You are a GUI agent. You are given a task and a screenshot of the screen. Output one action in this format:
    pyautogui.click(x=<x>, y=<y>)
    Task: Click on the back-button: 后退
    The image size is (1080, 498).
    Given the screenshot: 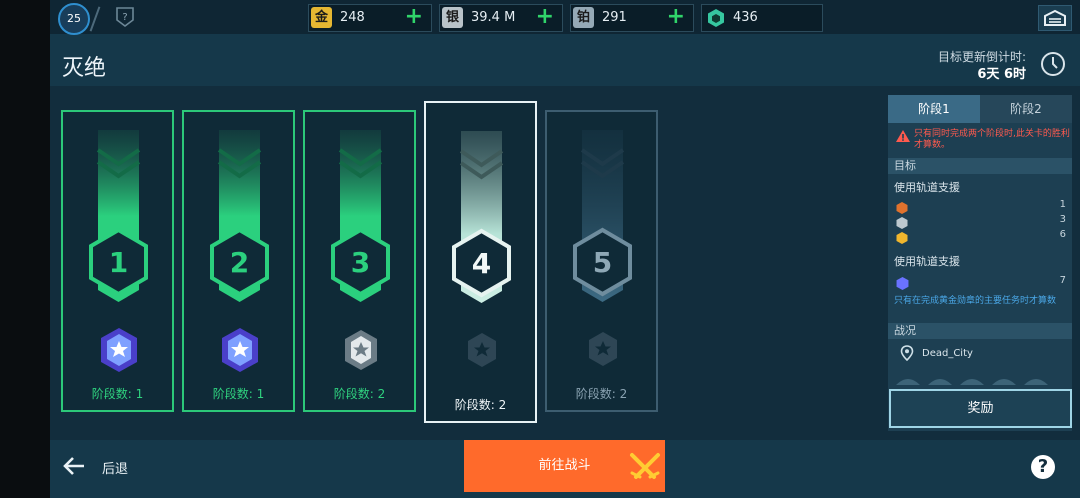 What is the action you would take?
    pyautogui.click(x=112, y=466)
    